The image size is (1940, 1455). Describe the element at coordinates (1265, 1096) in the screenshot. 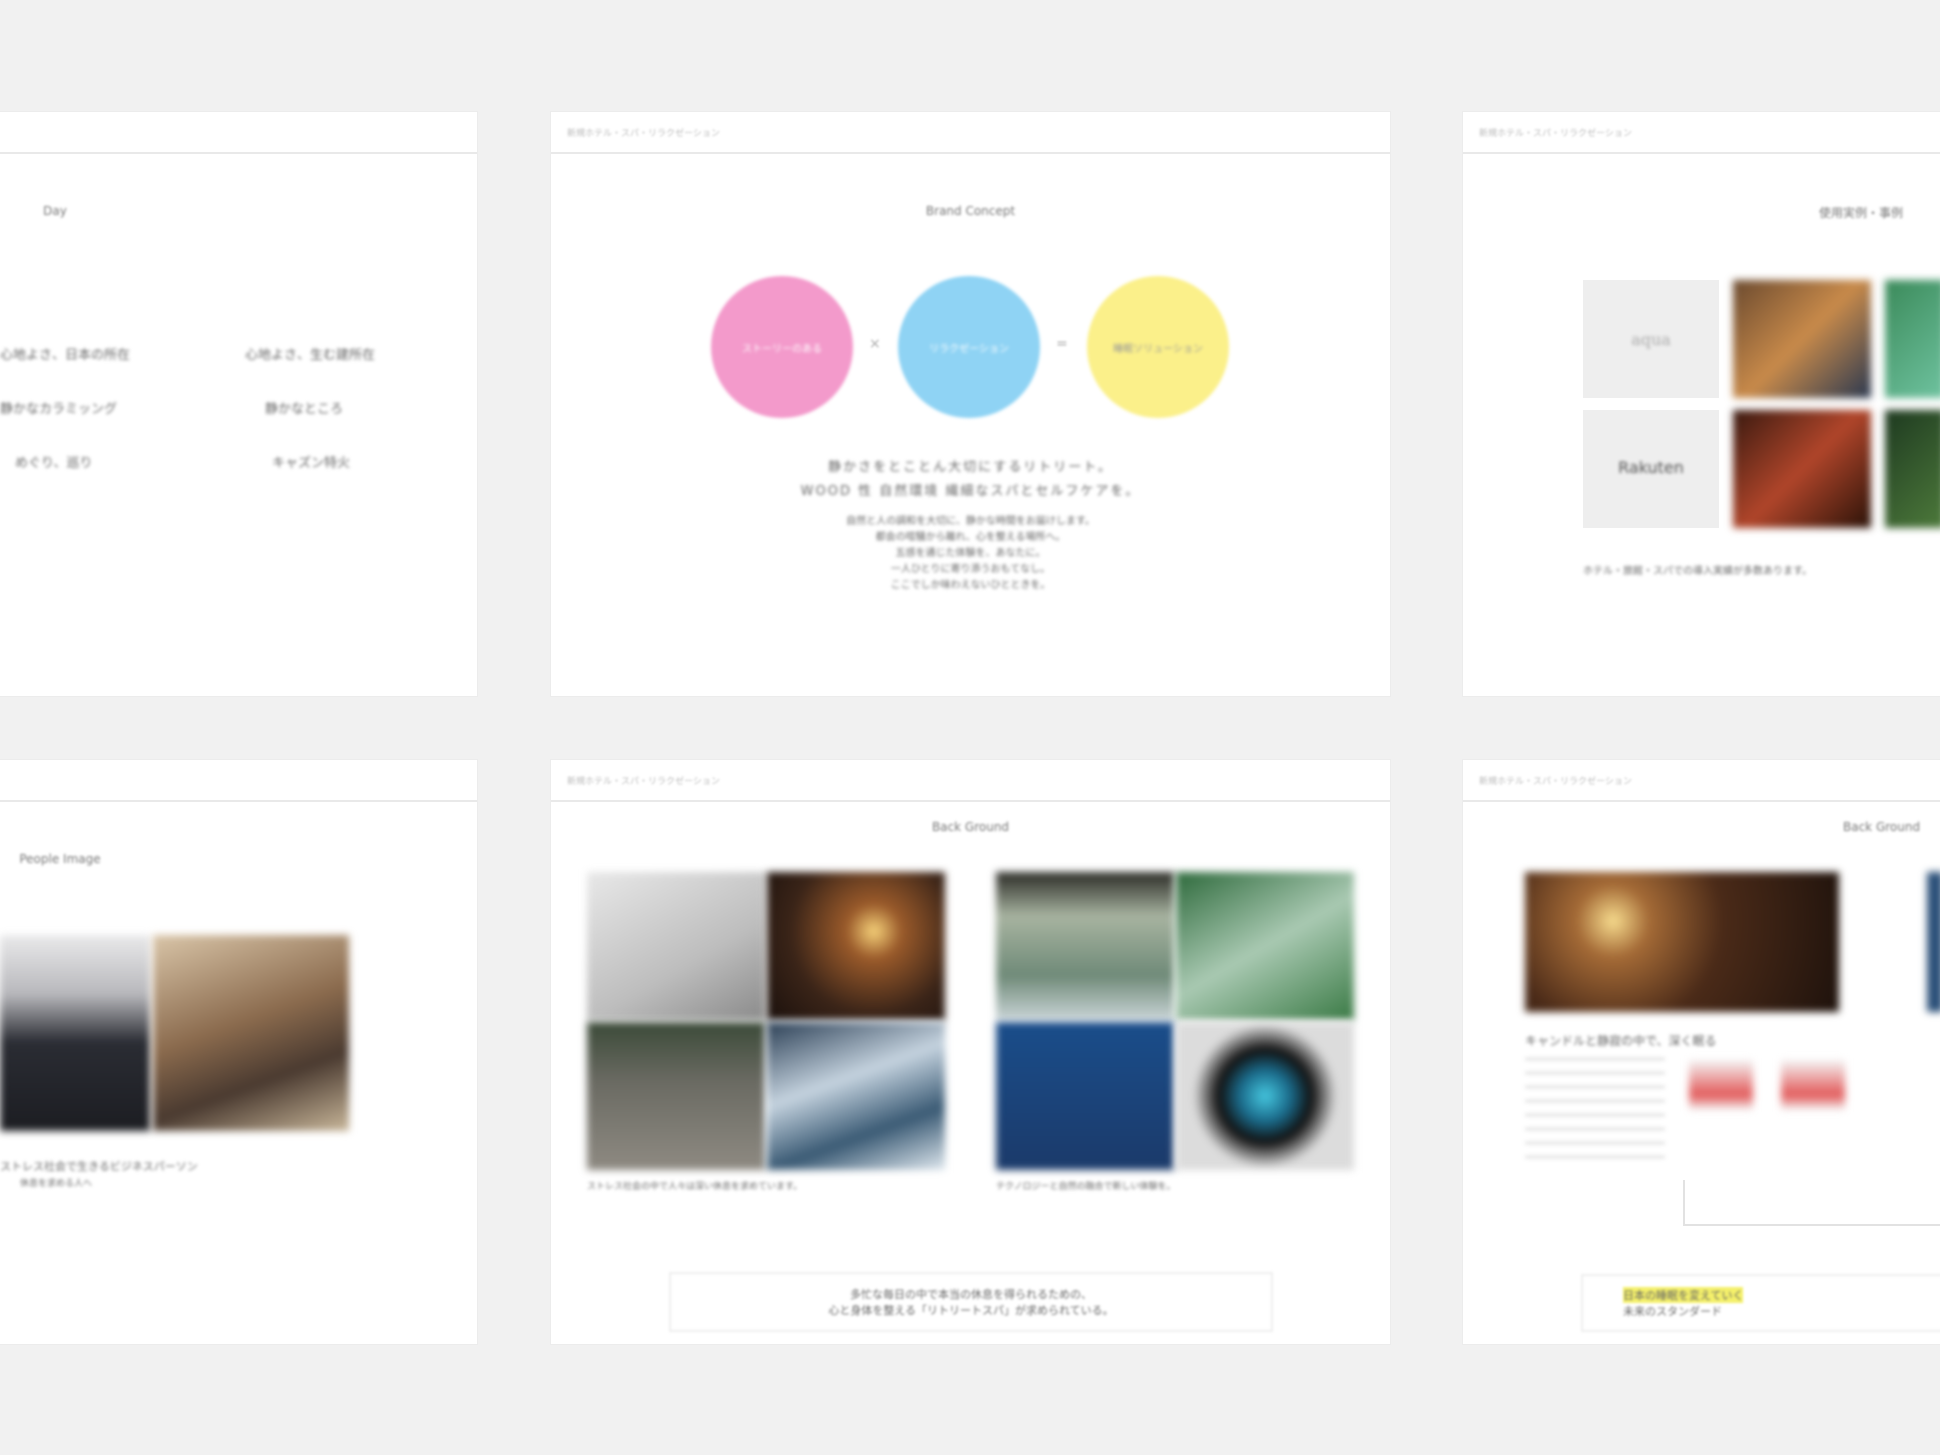

I see `photo-smartwatch` at that location.